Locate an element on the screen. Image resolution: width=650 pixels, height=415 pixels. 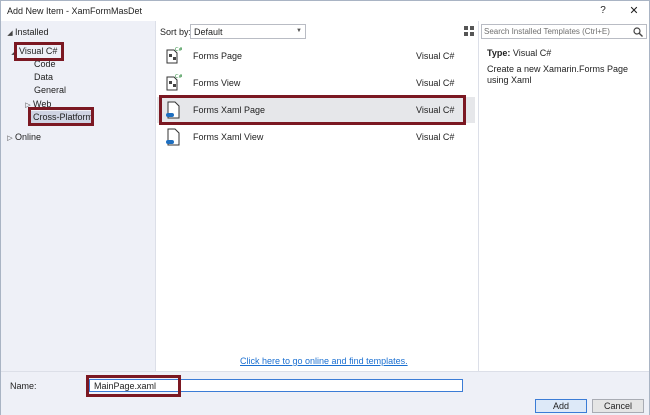
tree-node-general: General is located at coordinates (50, 90).